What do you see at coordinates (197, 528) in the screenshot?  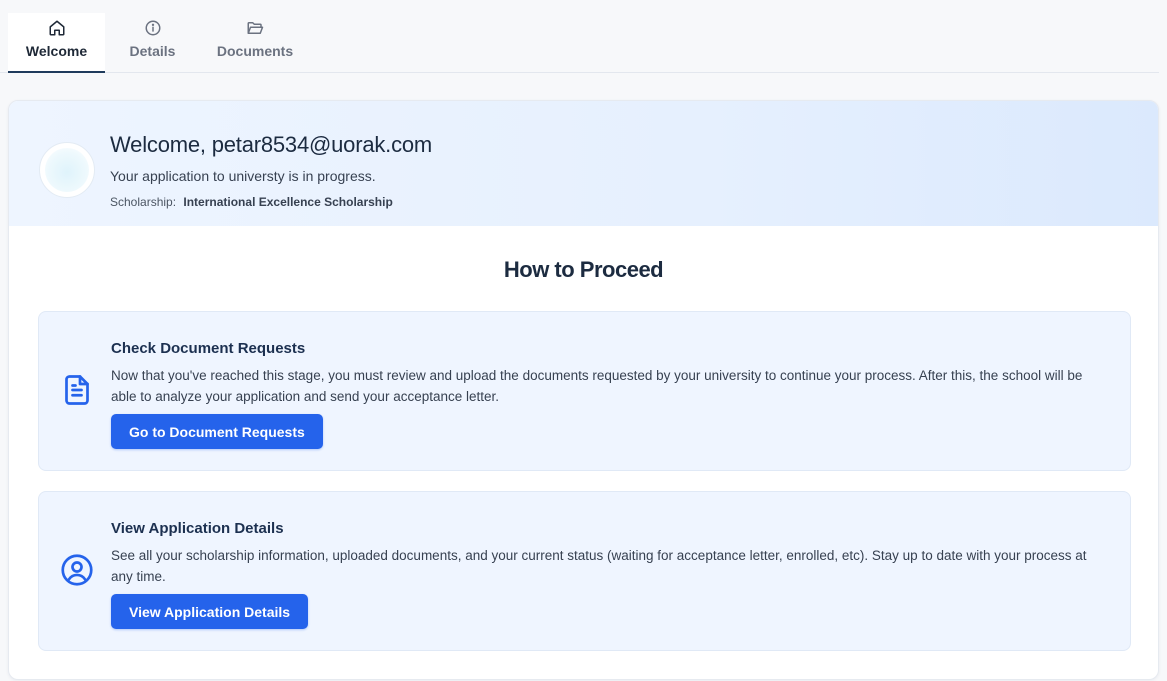 I see `step-title: View Application Details` at bounding box center [197, 528].